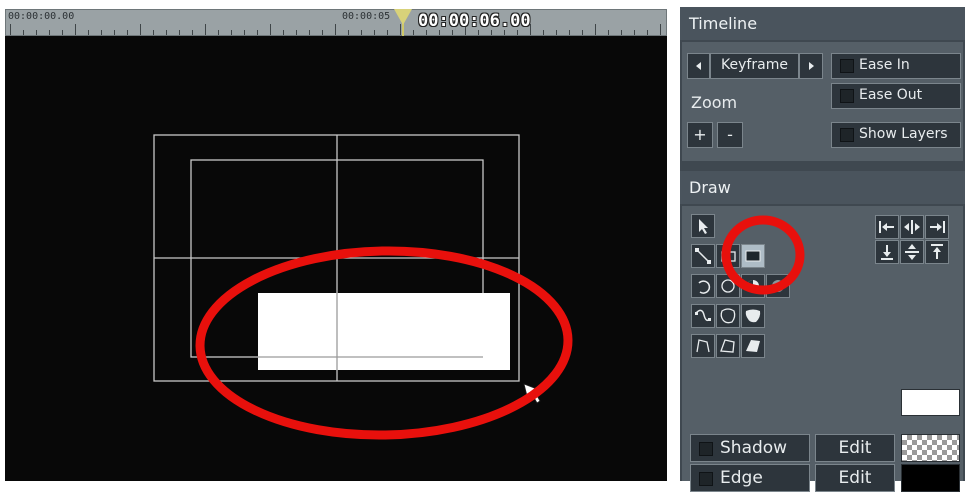 The height and width of the screenshot is (492, 965). Describe the element at coordinates (891, 95) in the screenshot. I see `ease-out-label: Ease Out` at that location.